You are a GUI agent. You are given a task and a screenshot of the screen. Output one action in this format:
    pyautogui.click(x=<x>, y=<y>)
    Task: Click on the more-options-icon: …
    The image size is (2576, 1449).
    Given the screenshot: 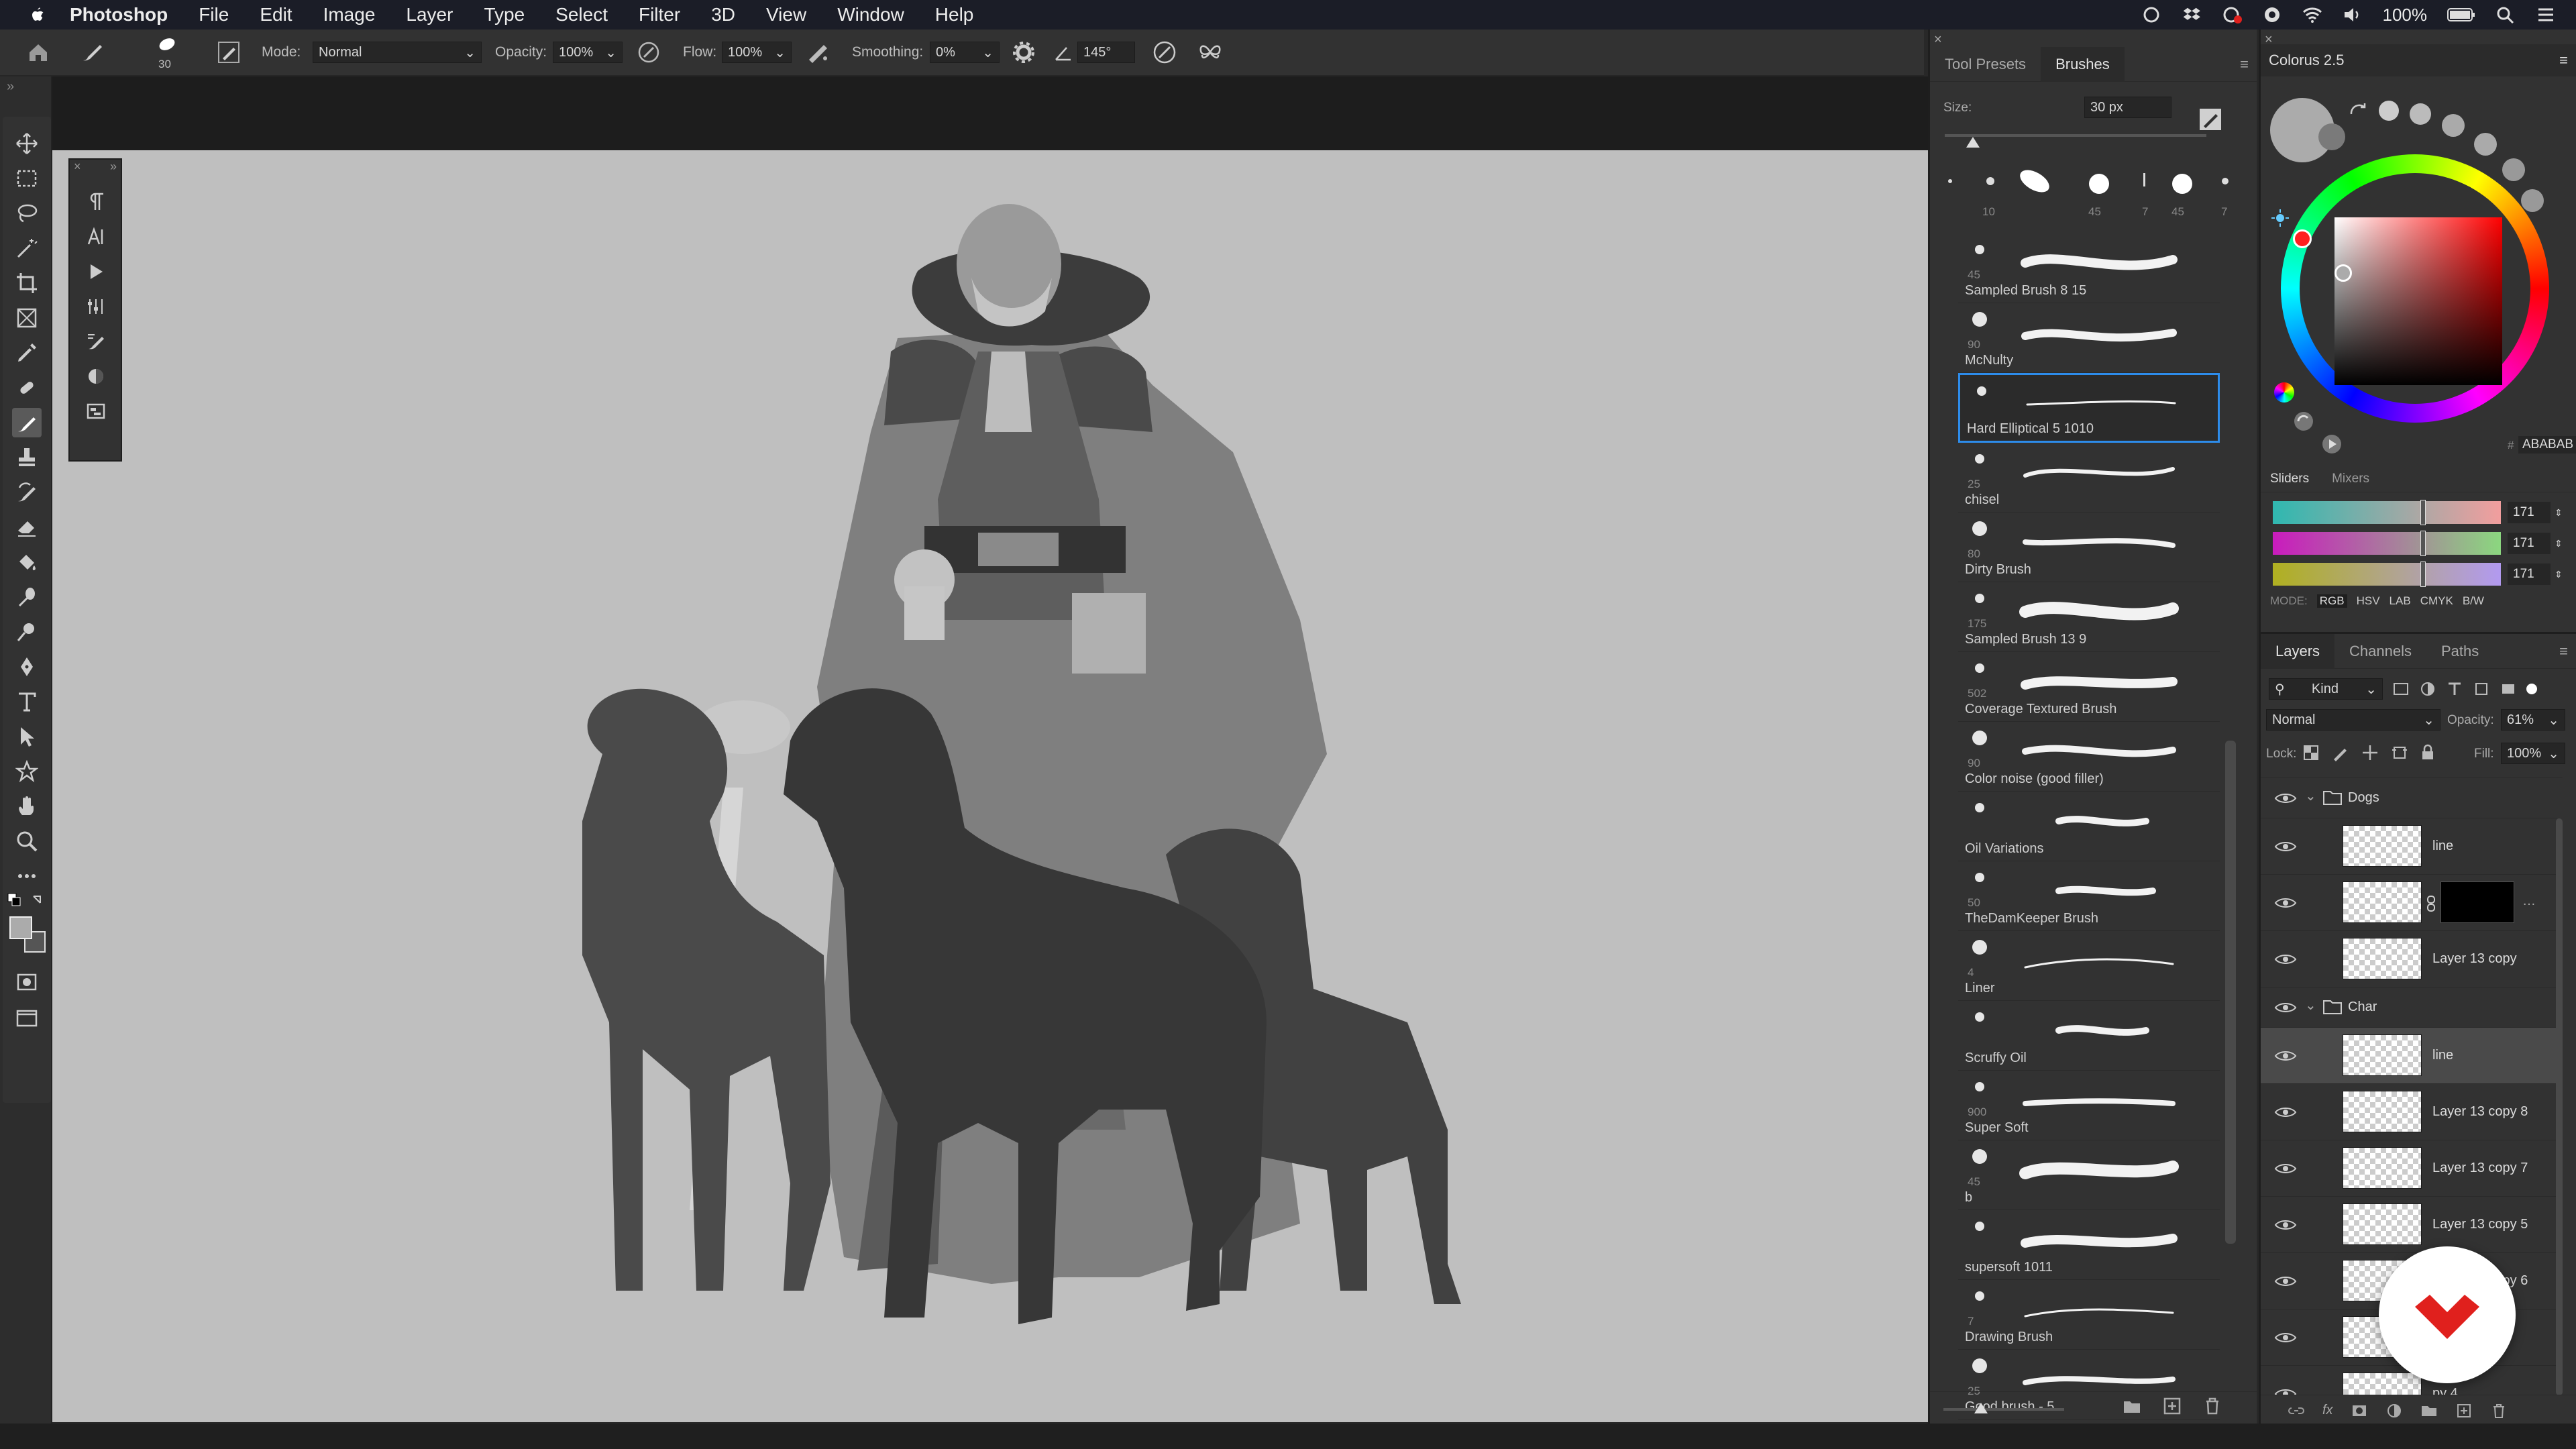 What is the action you would take?
    pyautogui.click(x=2529, y=901)
    